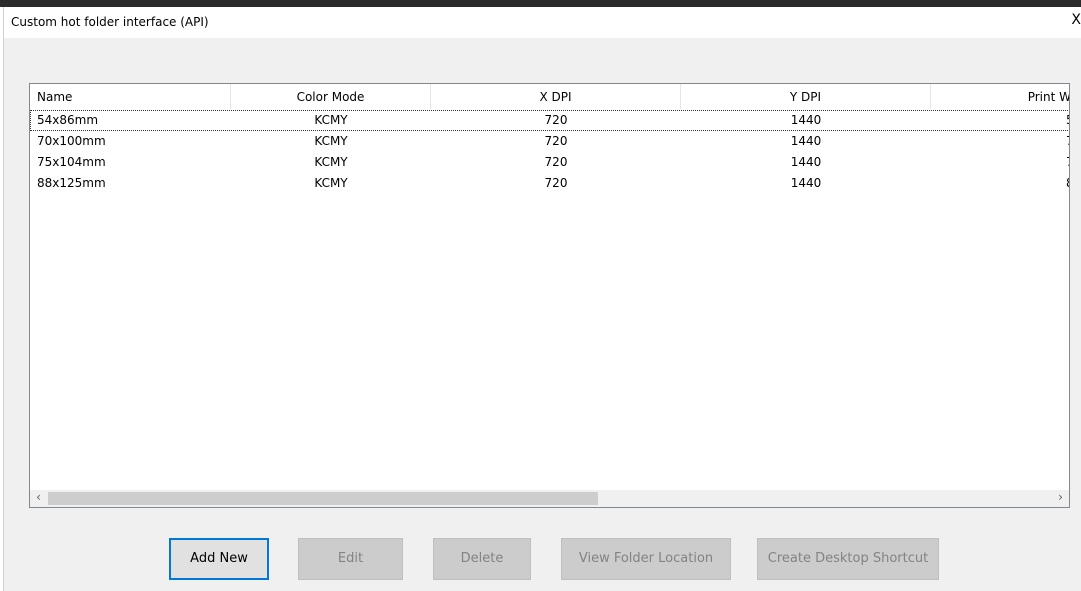 This screenshot has height=591, width=1081. I want to click on cell-name: 75x104mm, so click(71, 162).